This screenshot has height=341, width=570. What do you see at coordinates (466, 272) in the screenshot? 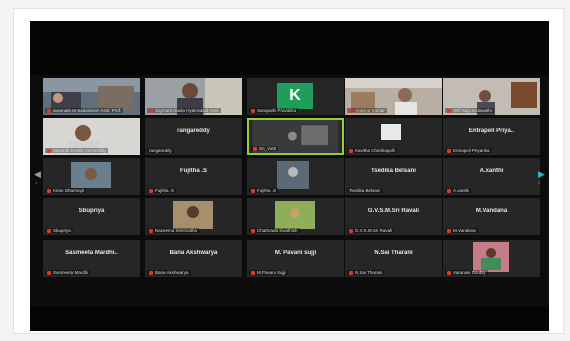
I see `participant-label: Varanasi Doubly` at bounding box center [466, 272].